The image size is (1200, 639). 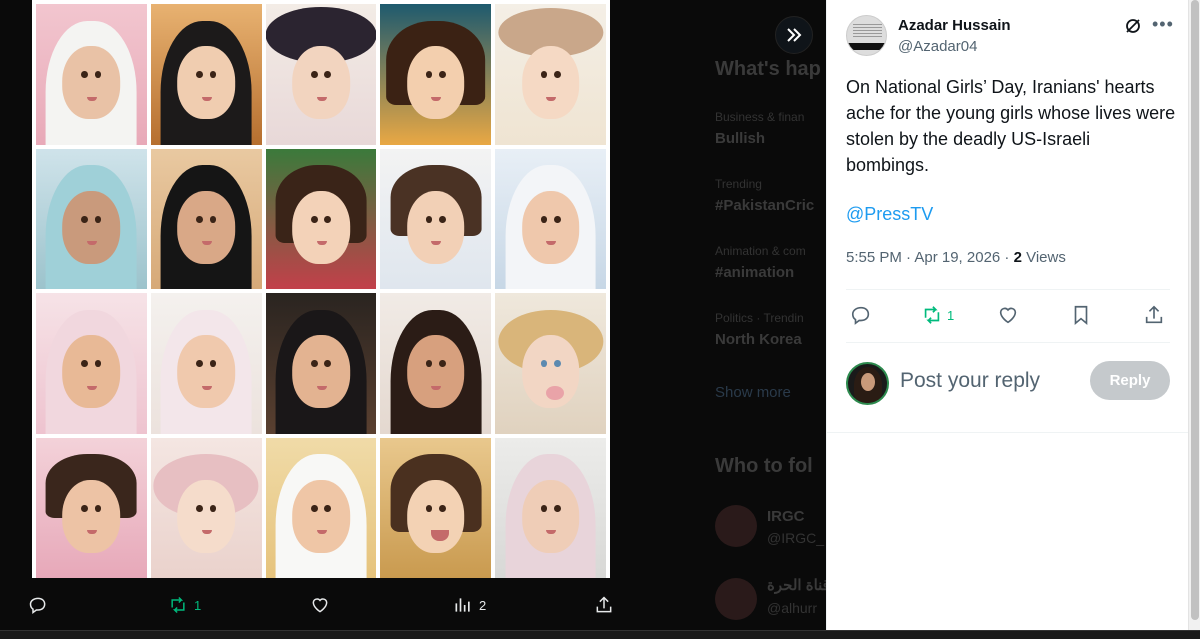 I want to click on author-handle: @Azadar04, so click(x=937, y=46).